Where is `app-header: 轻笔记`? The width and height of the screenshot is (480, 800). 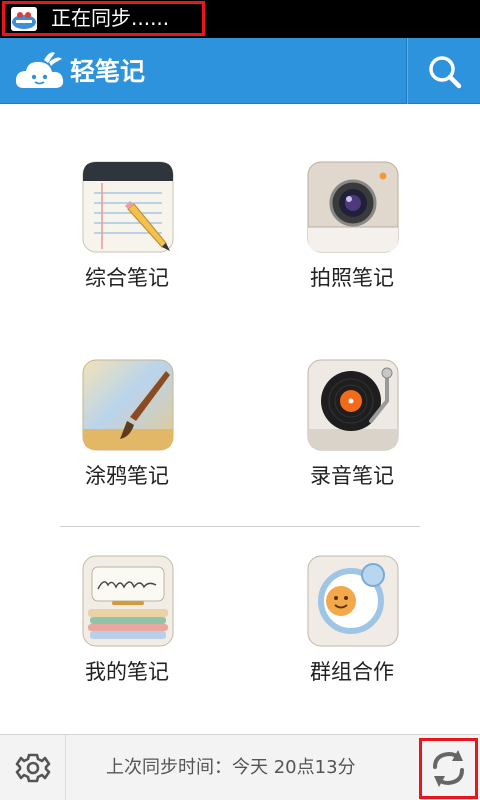 app-header: 轻笔记 is located at coordinates (240, 71).